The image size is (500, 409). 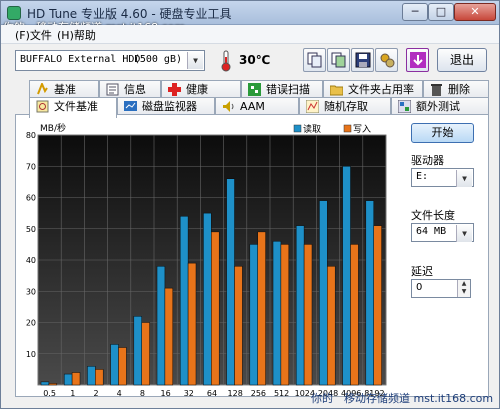 What do you see at coordinates (402, 398) in the screenshot?
I see `watermark-bottom: 你的 移动存储频道 mst.it168.com` at bounding box center [402, 398].